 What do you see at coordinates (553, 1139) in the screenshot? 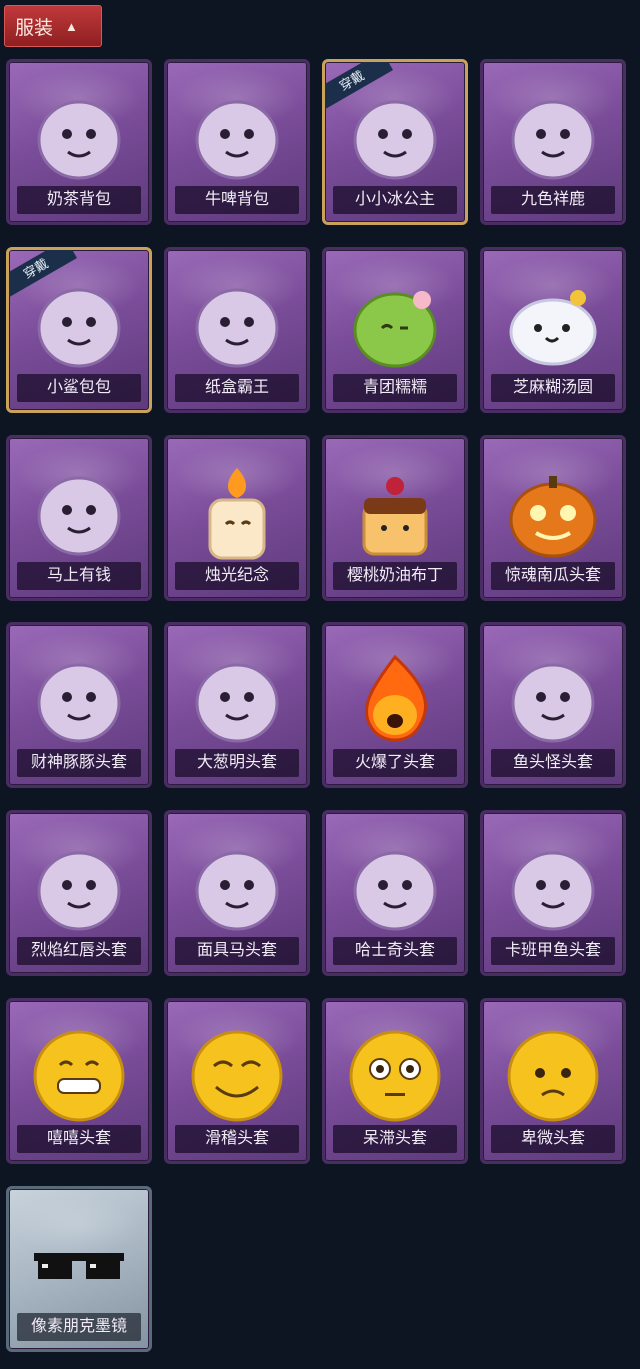
I see `item-name: 卑微头套` at bounding box center [553, 1139].